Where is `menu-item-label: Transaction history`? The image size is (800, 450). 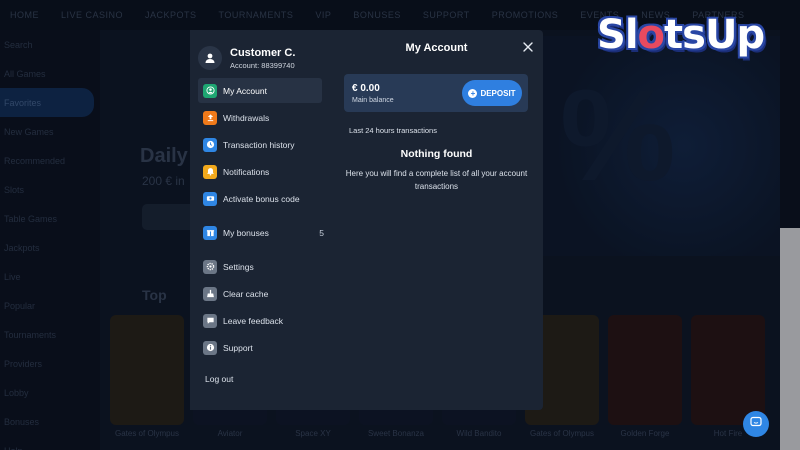 menu-item-label: Transaction history is located at coordinates (259, 144).